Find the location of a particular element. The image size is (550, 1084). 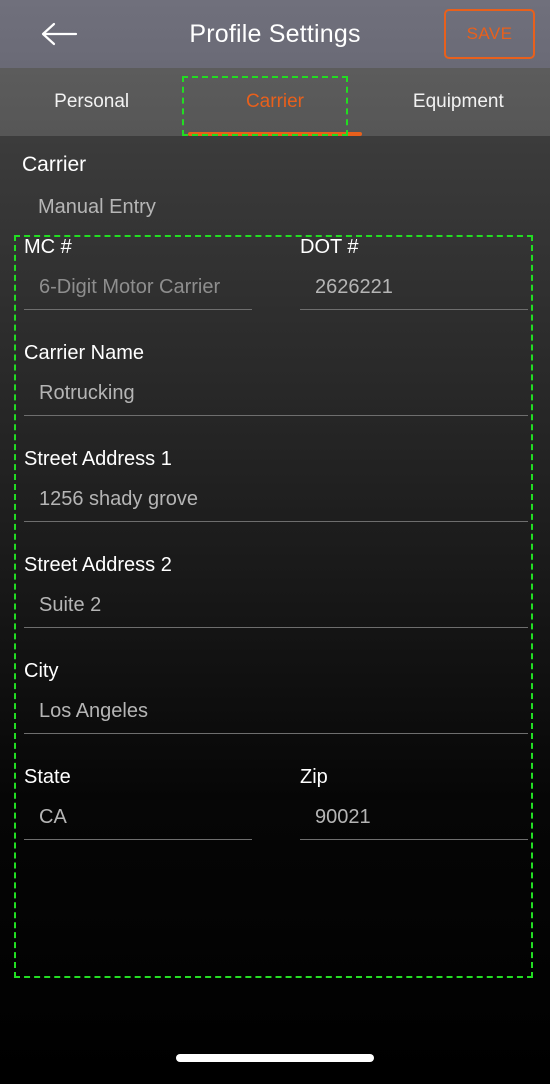

field-input-zip: 90021 is located at coordinates (414, 817).